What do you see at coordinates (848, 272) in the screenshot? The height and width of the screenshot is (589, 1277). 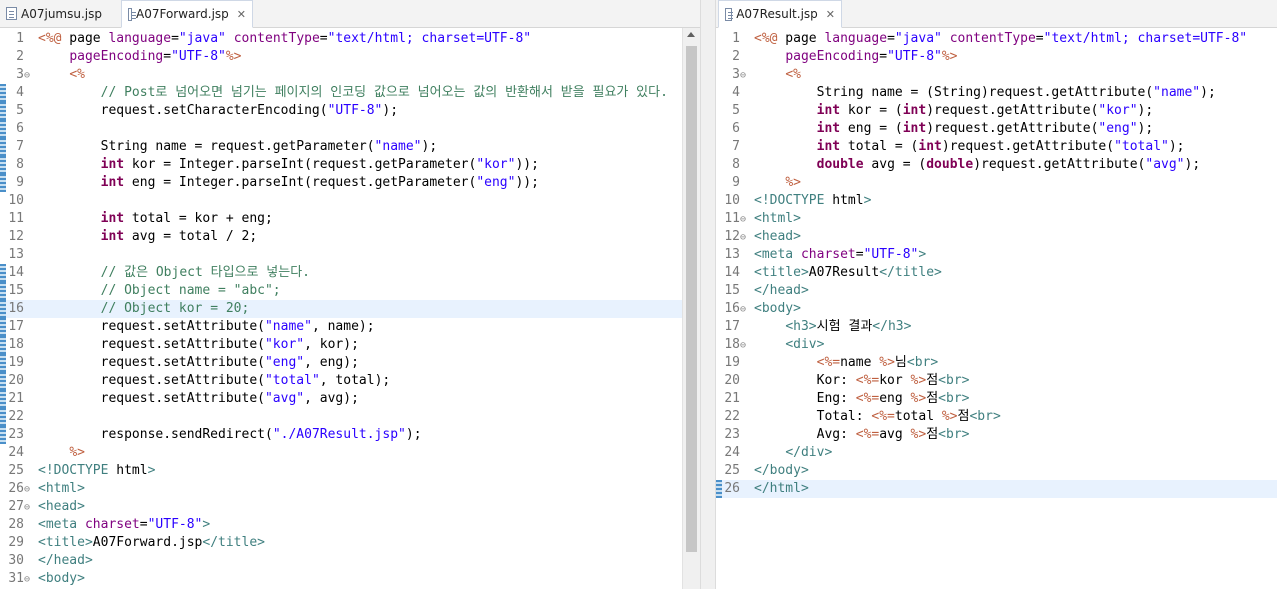 I see `code-text: <title>A07Result</title>` at bounding box center [848, 272].